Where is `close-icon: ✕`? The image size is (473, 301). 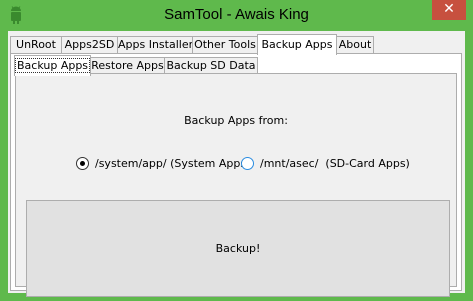 close-icon: ✕ is located at coordinates (449, 9).